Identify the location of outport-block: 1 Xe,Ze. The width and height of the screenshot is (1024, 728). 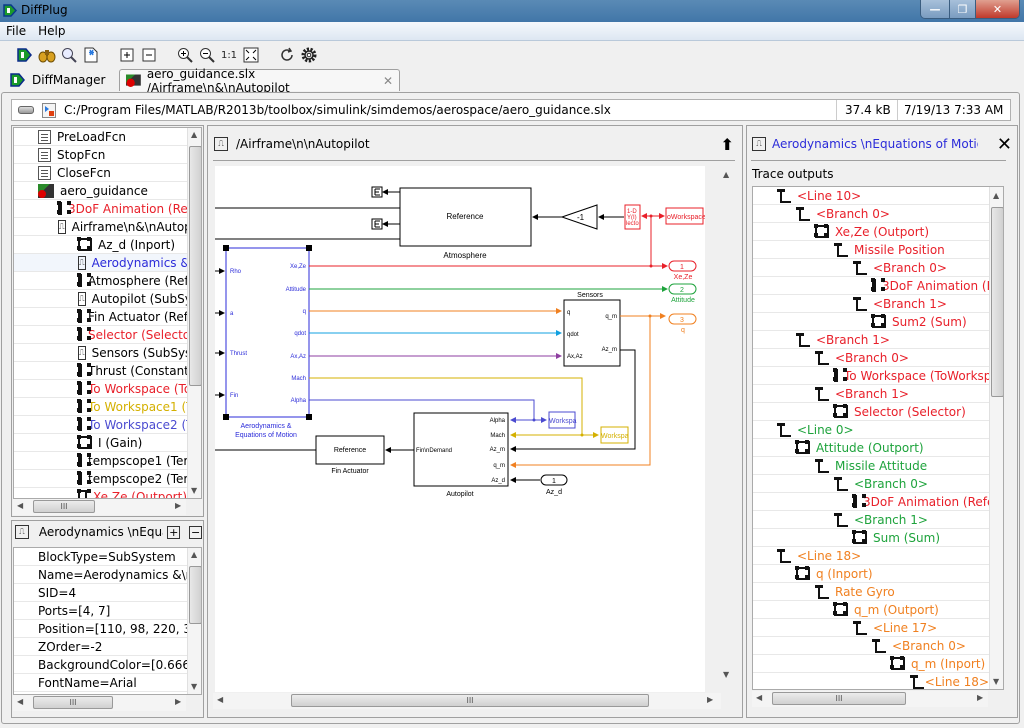
(682, 270).